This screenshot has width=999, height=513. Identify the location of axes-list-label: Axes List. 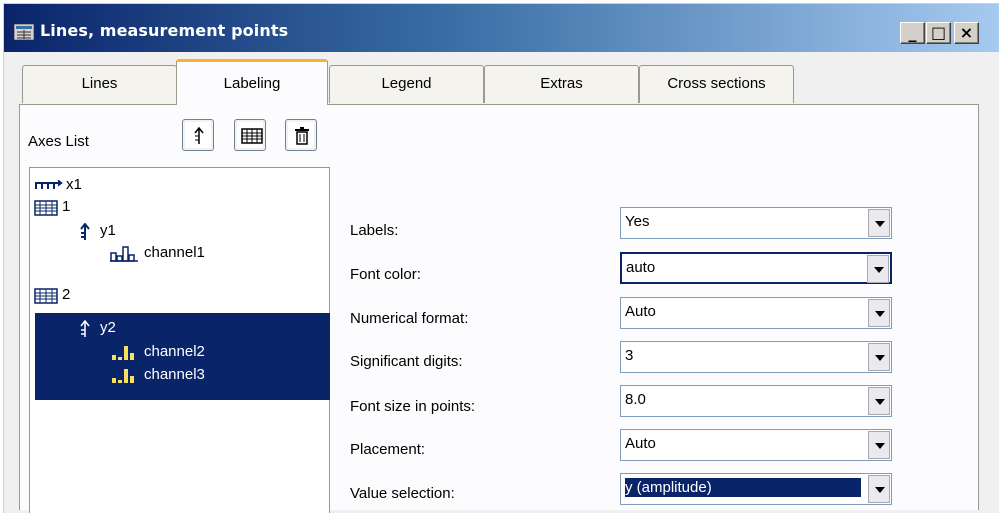
(58, 141).